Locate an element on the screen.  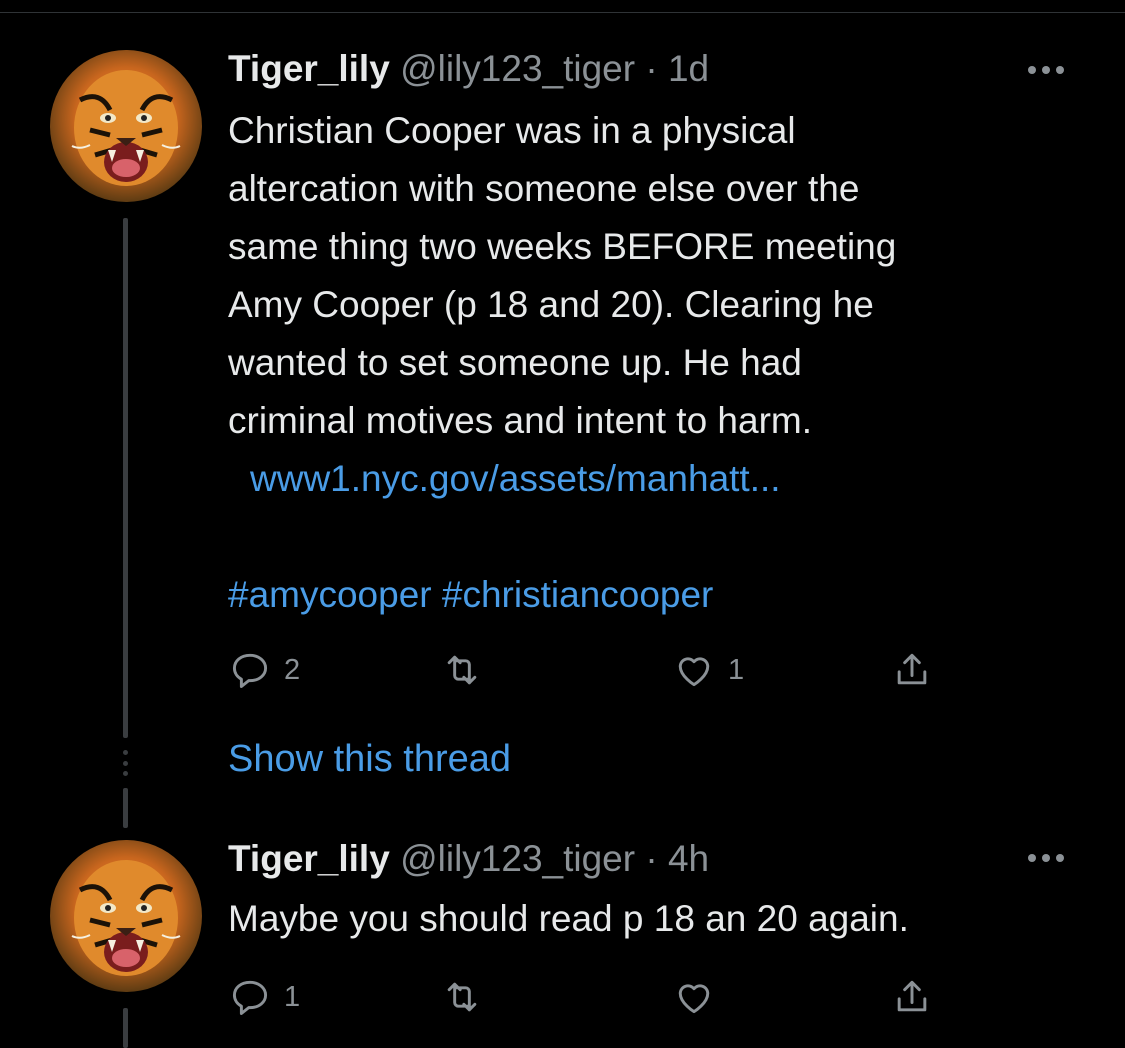
tweet-header: Tiger_lily @lily123_tiger · 4h is located at coordinates (468, 859).